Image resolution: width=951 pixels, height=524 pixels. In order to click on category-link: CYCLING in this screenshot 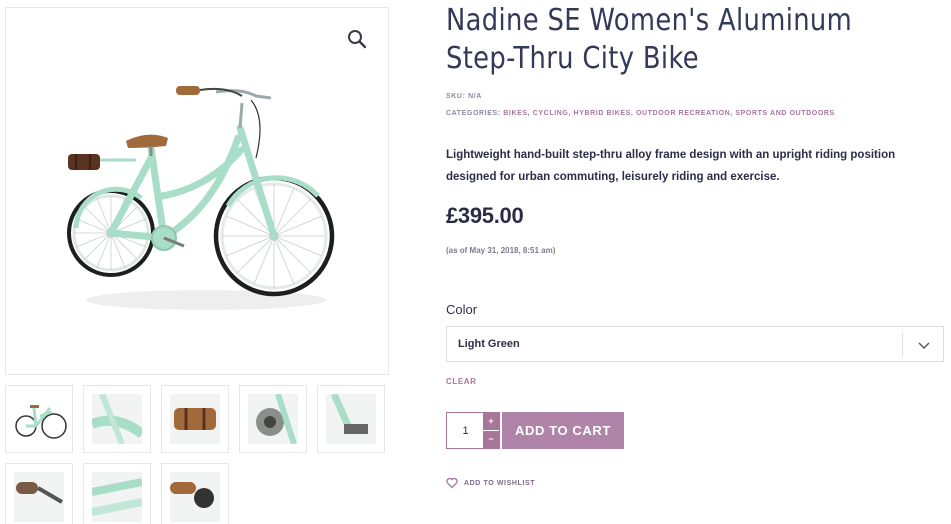, I will do `click(551, 113)`.